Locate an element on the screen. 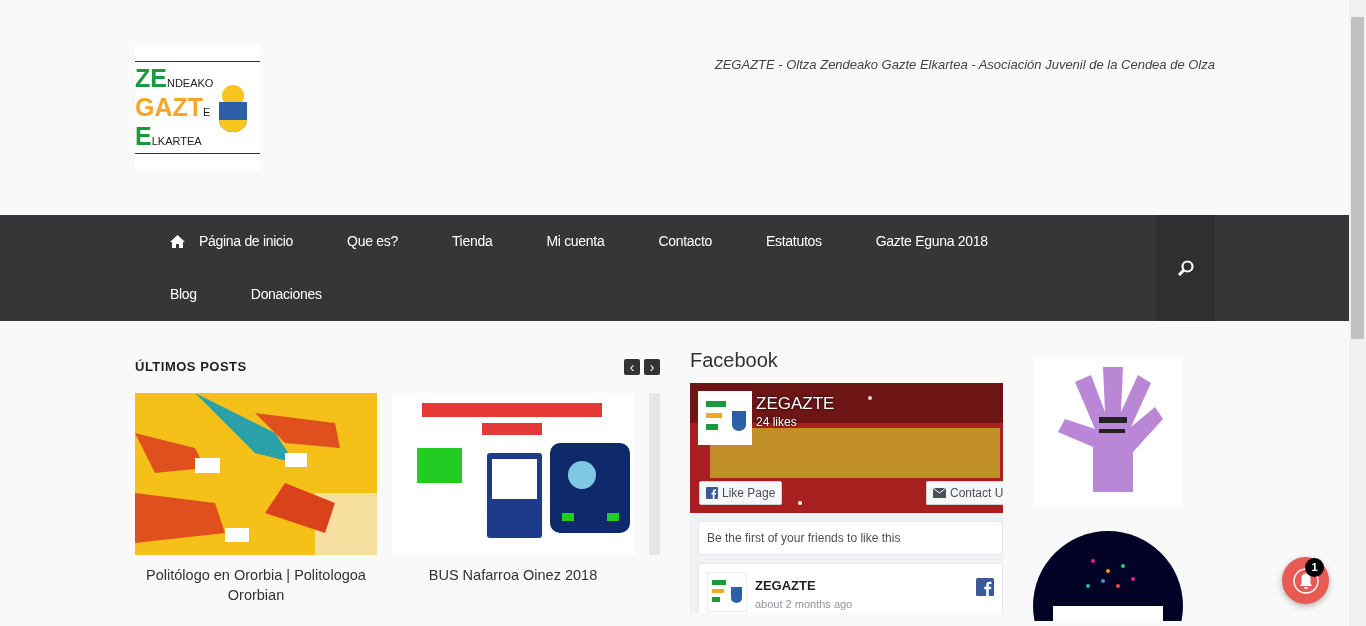 The image size is (1366, 626). contact-button: Contact U is located at coordinates (964, 493).